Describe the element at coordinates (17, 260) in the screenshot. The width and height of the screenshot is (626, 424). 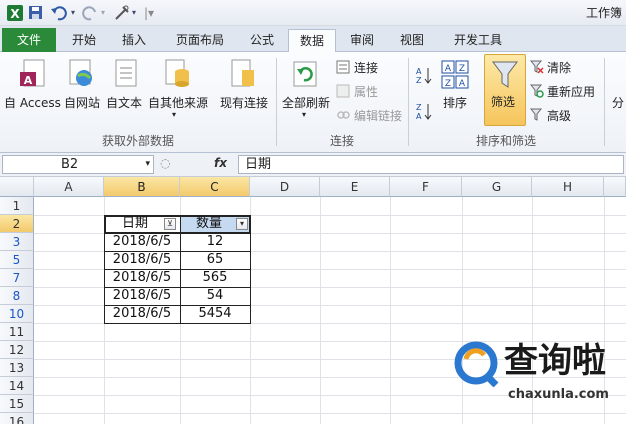
I see `row-header-5: 5` at that location.